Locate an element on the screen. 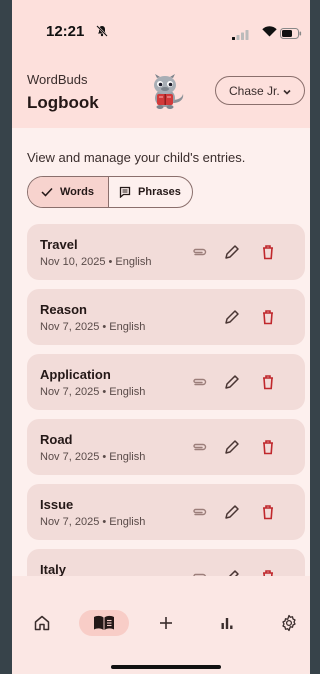  bottom-nav is located at coordinates (161, 625).